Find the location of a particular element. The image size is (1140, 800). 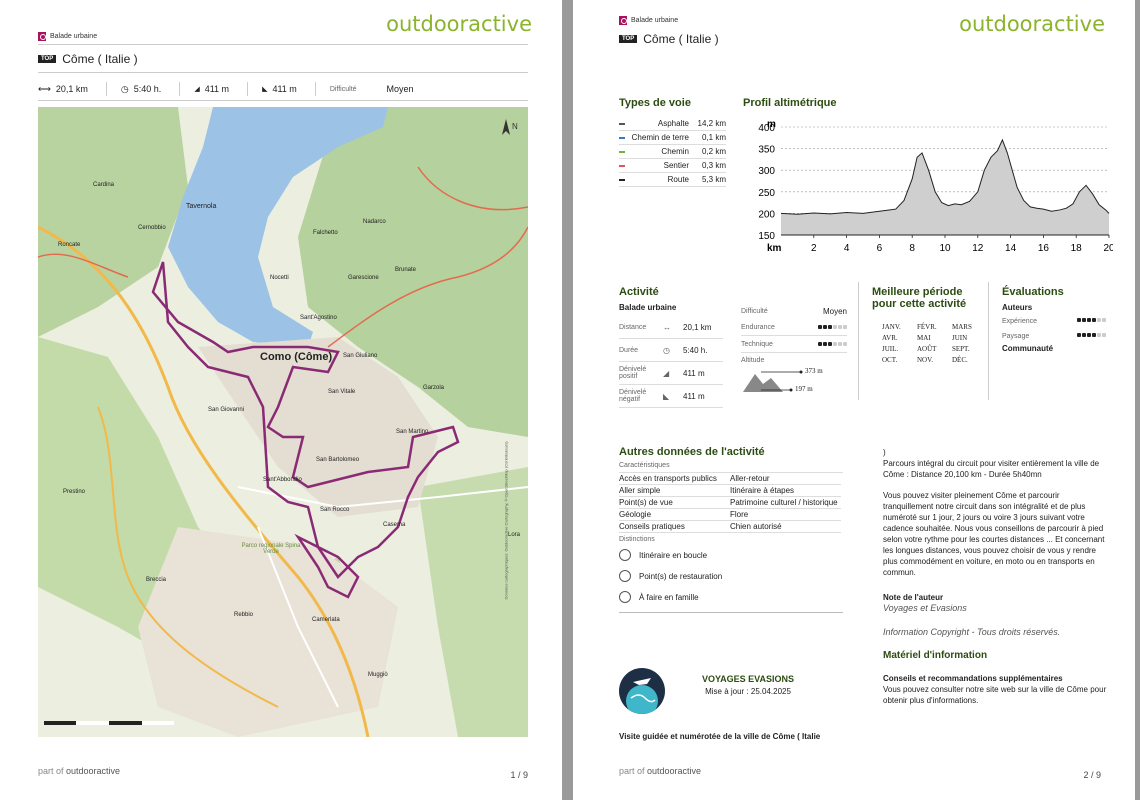

activity-title: Activité is located at coordinates (639, 292).